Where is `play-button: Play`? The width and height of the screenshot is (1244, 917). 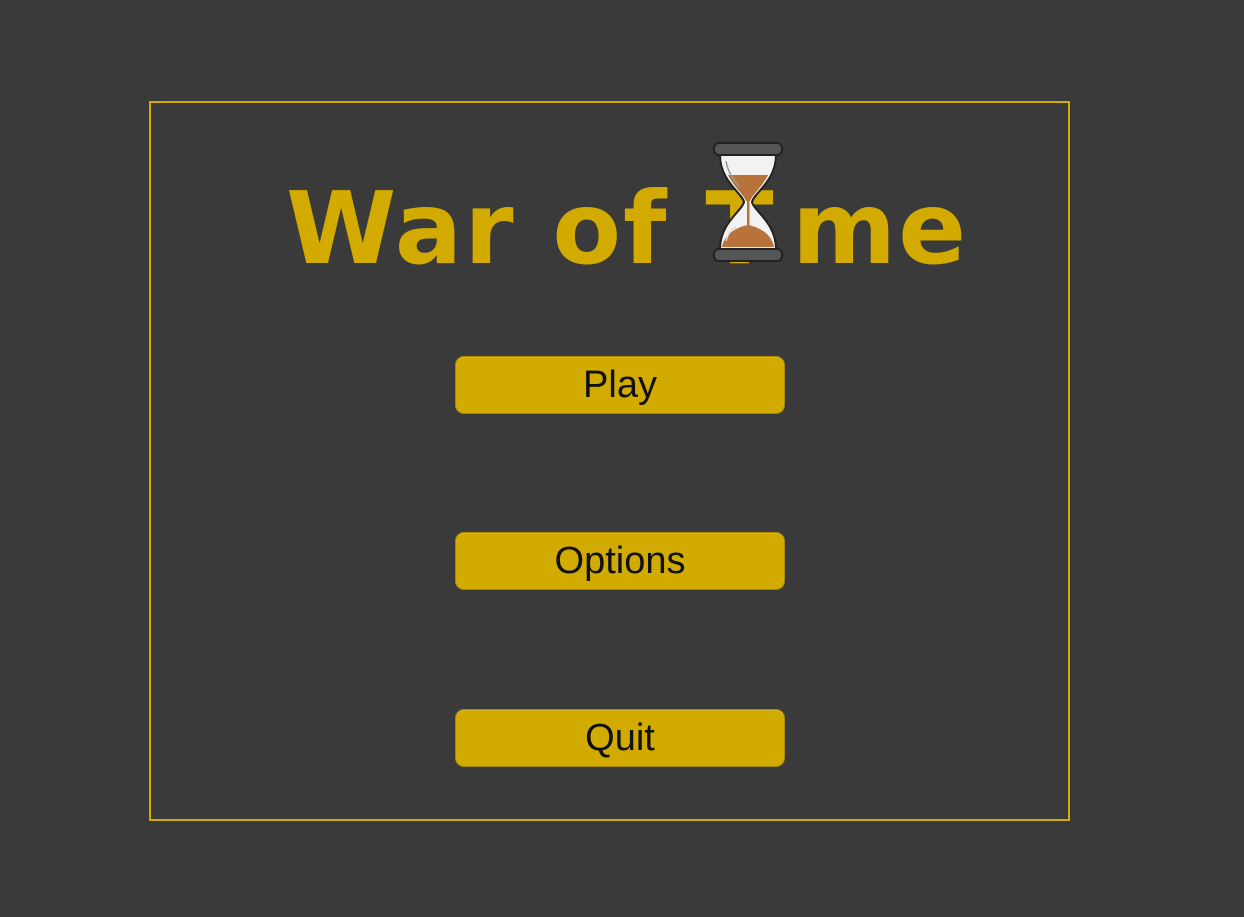
play-button: Play is located at coordinates (620, 385).